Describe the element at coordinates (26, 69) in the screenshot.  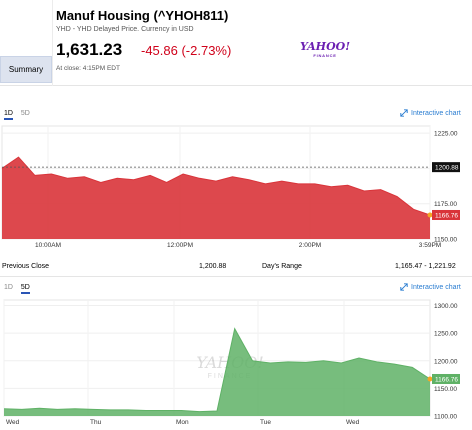
I see `summary-tab: Summary` at that location.